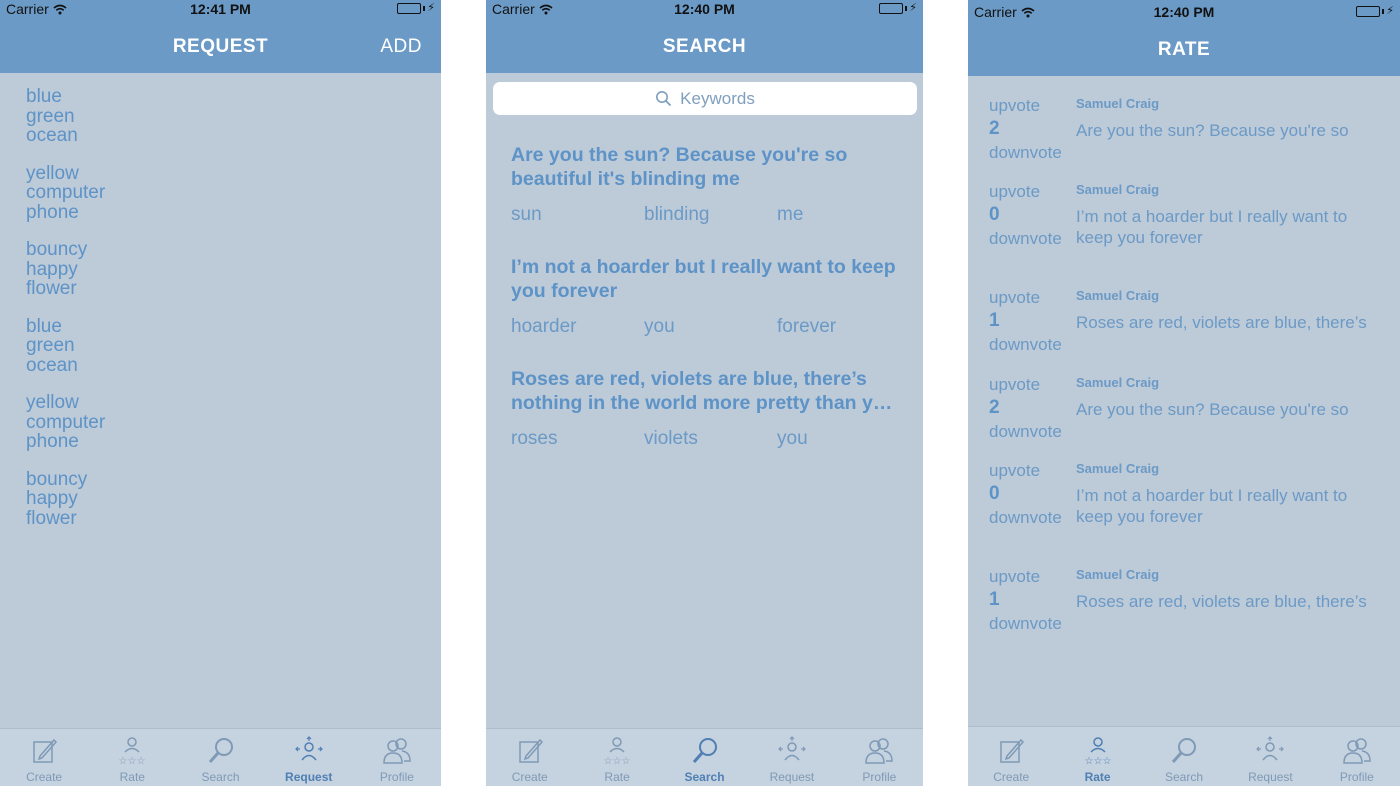 This screenshot has height=786, width=1400. I want to click on vote-count: 0, so click(994, 214).